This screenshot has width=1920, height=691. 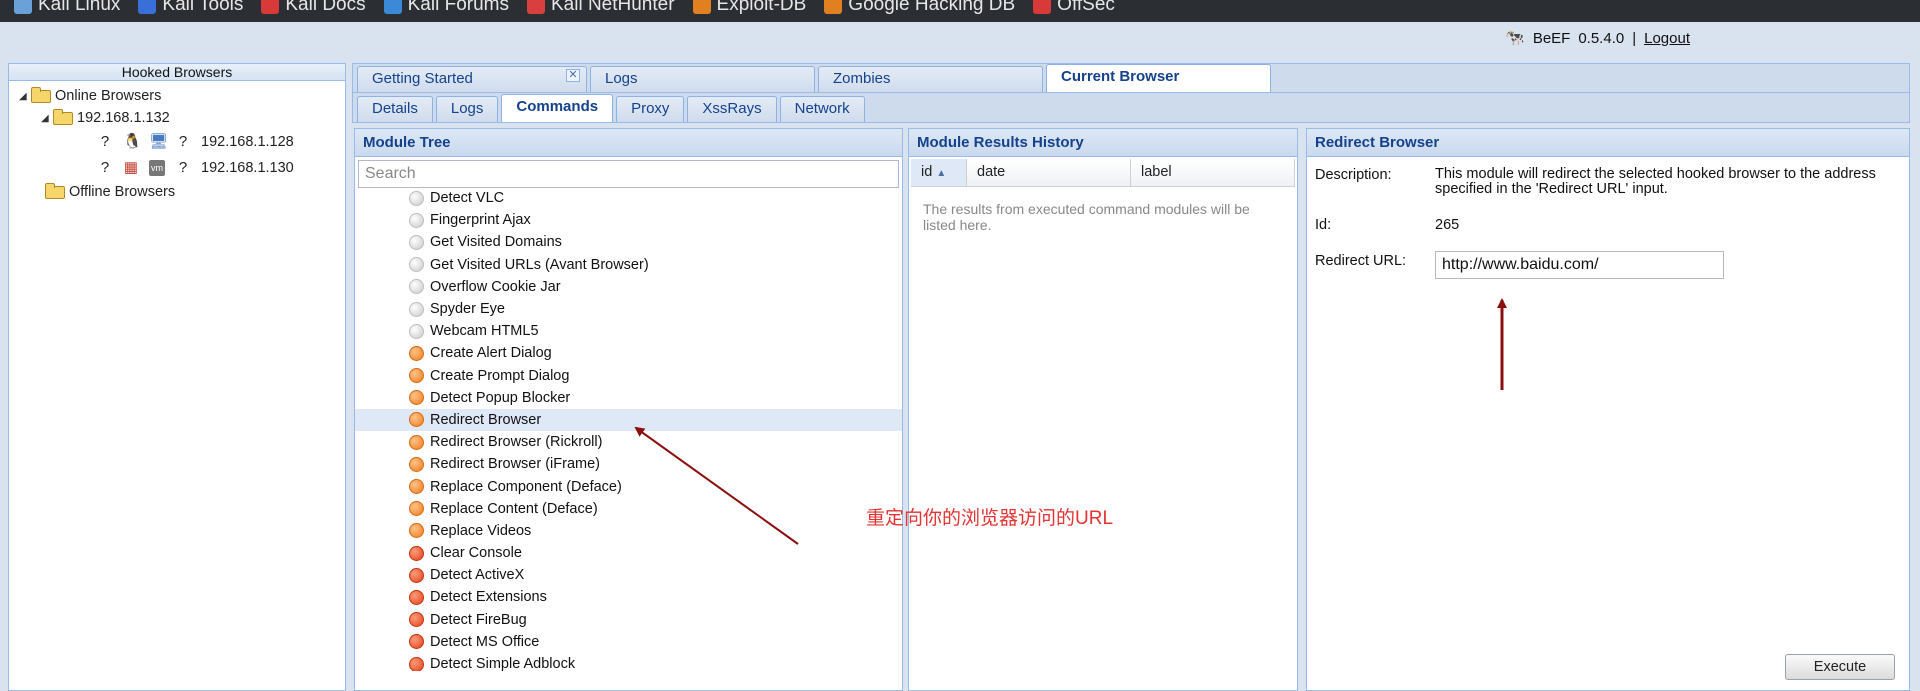 I want to click on logout-link: Logout, so click(x=1667, y=38).